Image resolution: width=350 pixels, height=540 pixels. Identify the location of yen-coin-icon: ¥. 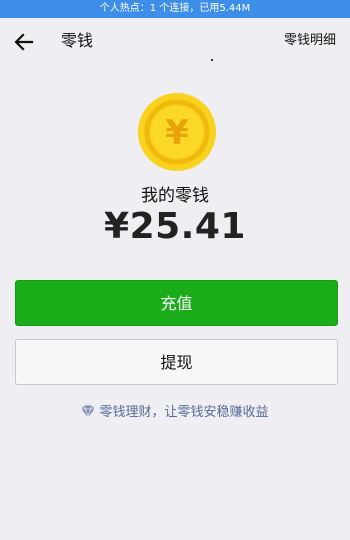
(177, 132).